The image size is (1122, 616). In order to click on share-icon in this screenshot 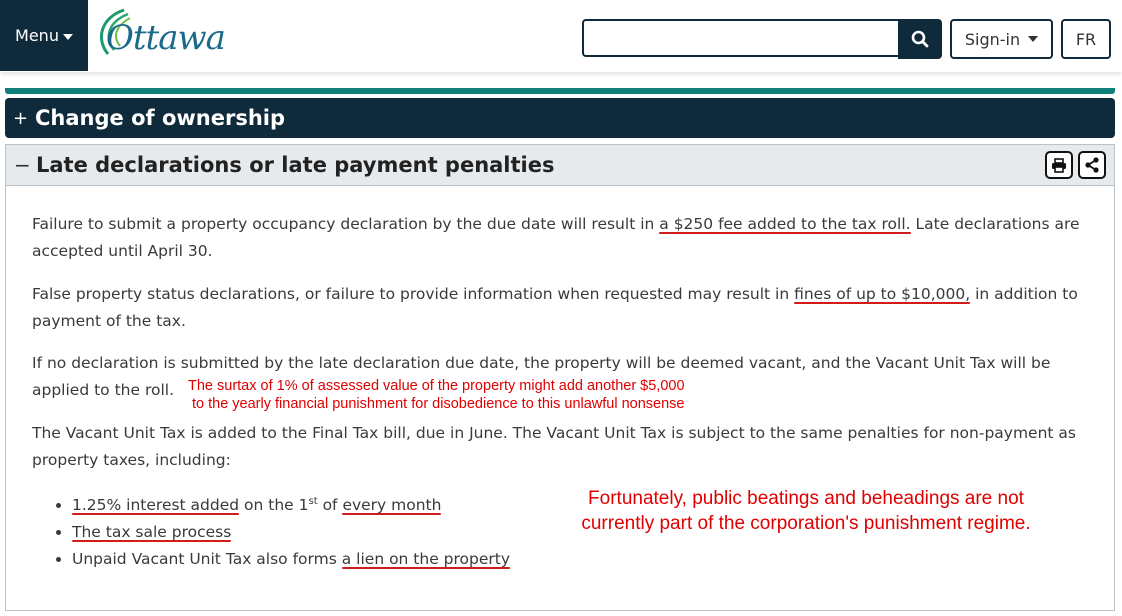, I will do `click(1092, 165)`.